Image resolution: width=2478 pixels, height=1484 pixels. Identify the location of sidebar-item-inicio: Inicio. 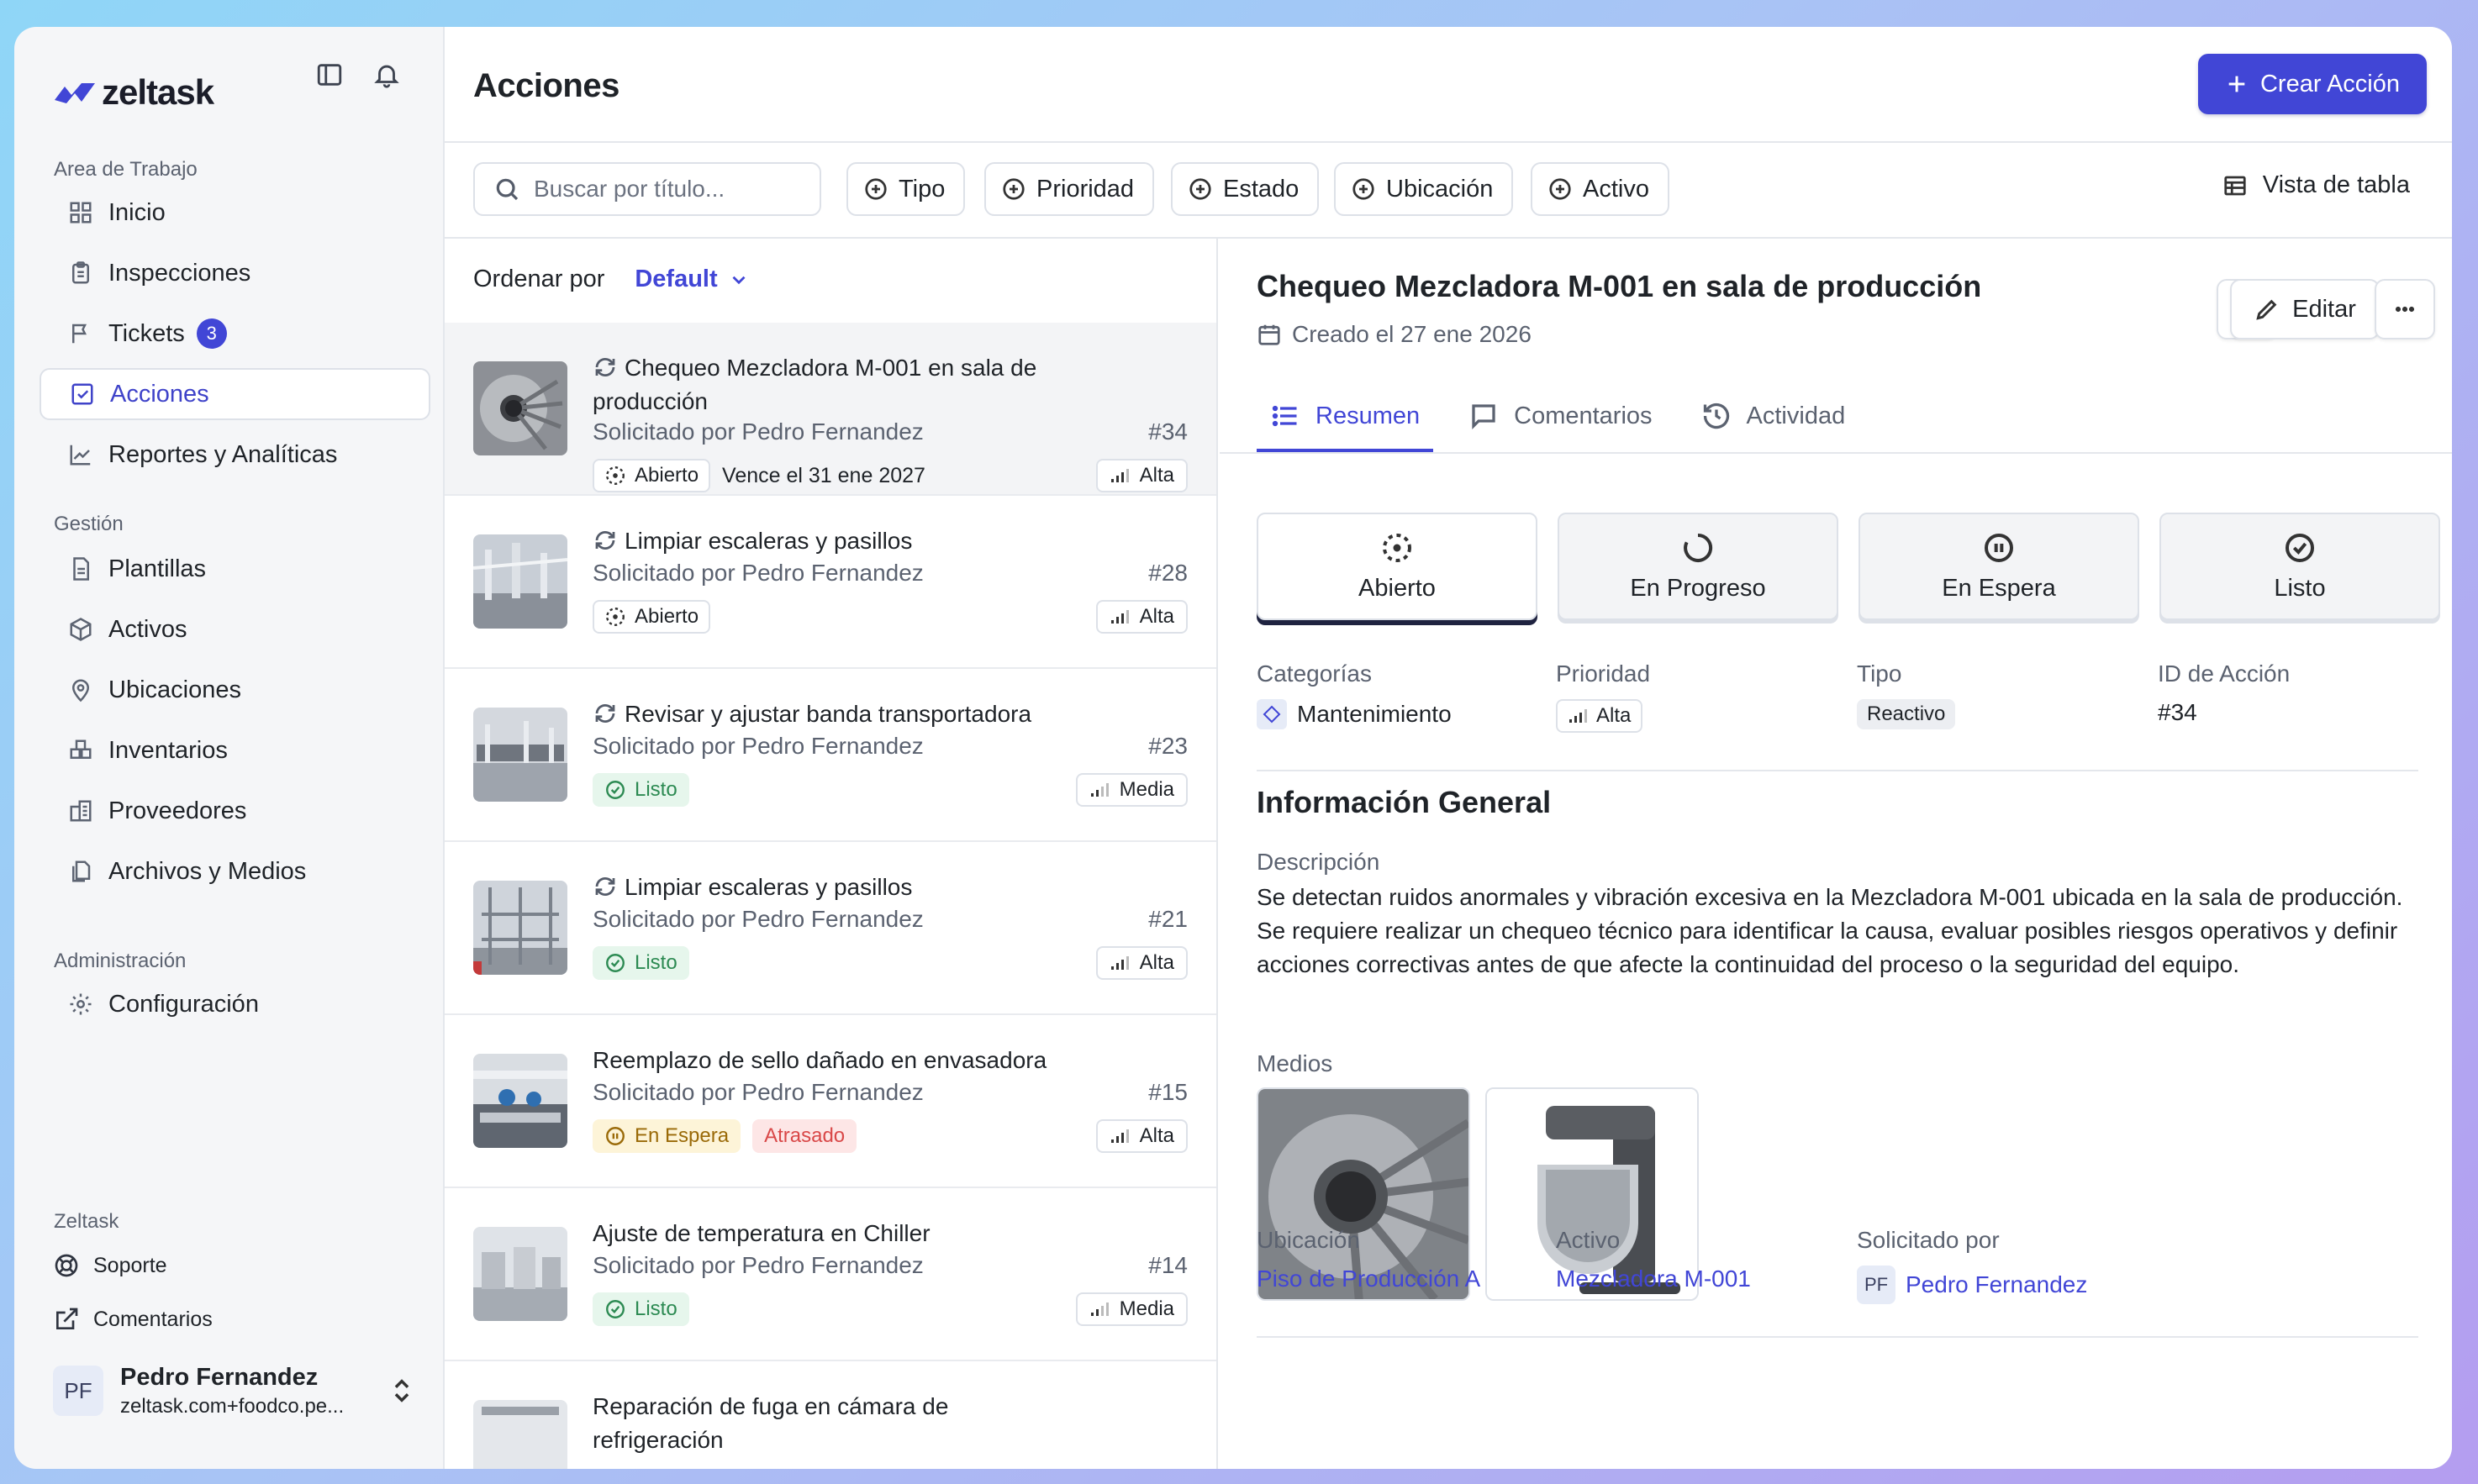
(235, 213).